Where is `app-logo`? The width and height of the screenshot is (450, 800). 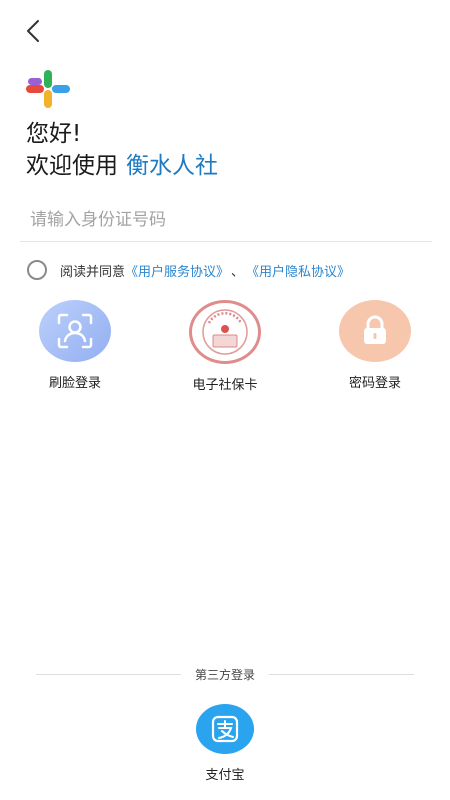 app-logo is located at coordinates (48, 89).